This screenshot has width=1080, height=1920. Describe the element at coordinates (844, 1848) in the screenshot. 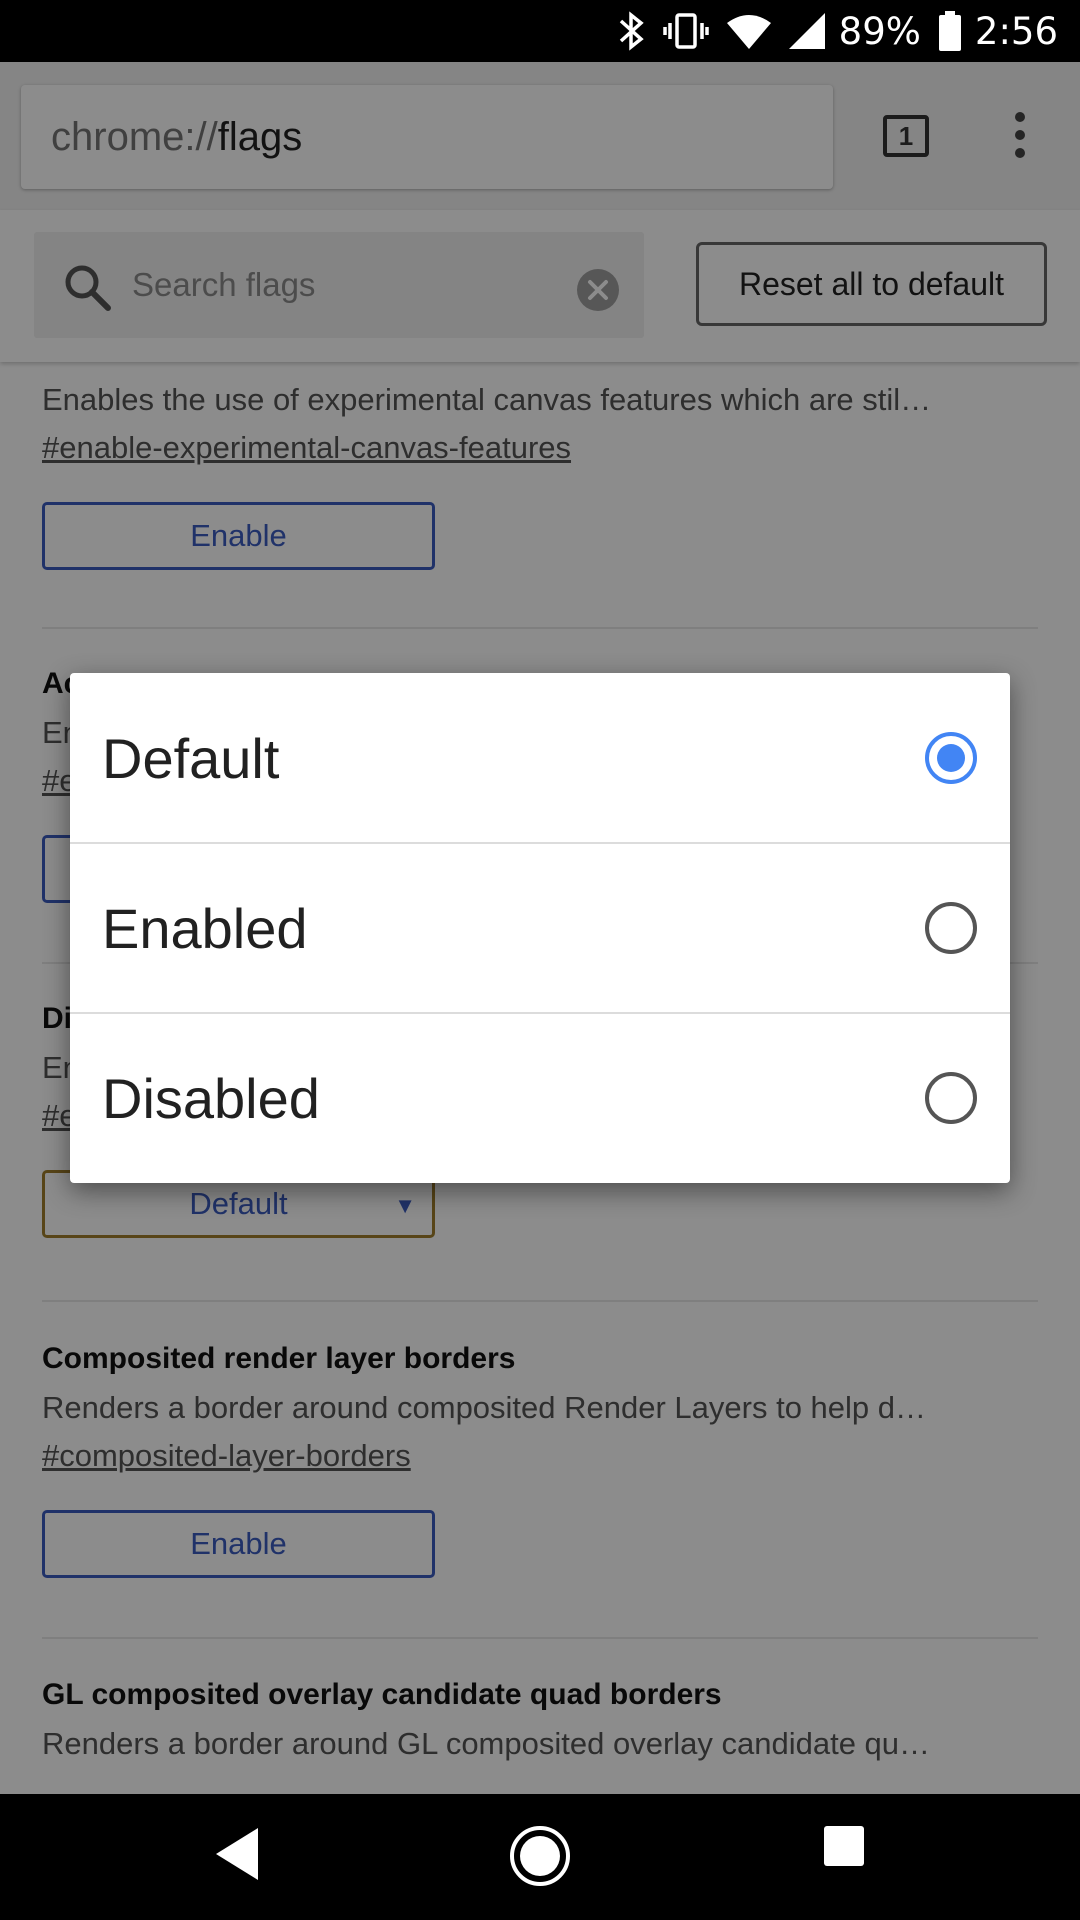

I see `recents-icon` at that location.